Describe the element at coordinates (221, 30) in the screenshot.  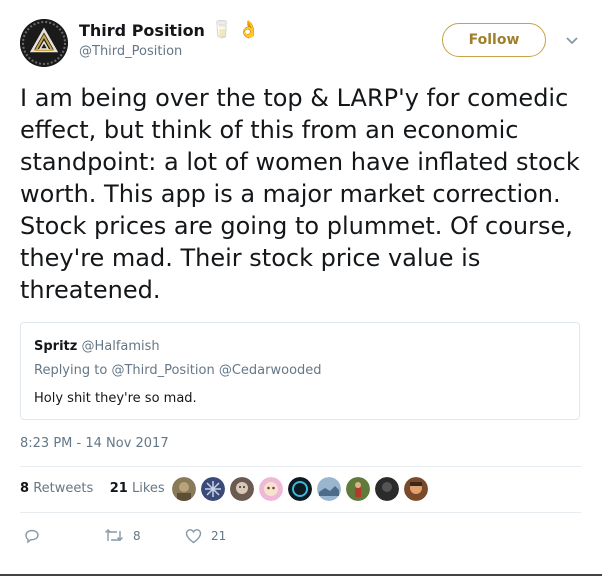
I see `milk-glass-icon: 🥛` at that location.